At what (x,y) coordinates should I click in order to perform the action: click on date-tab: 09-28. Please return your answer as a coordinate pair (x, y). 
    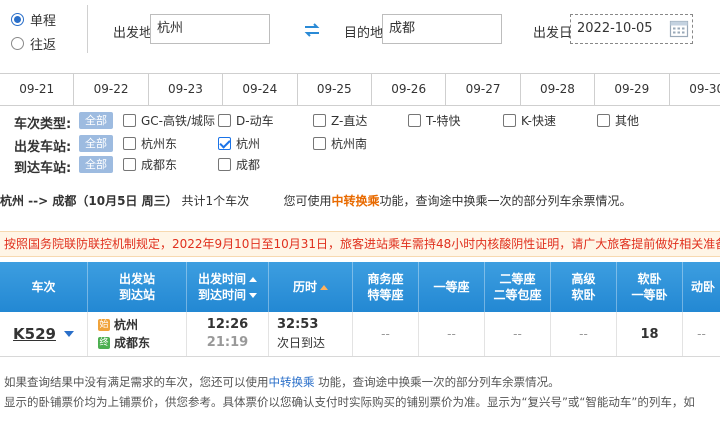
    Looking at the image, I should click on (558, 89).